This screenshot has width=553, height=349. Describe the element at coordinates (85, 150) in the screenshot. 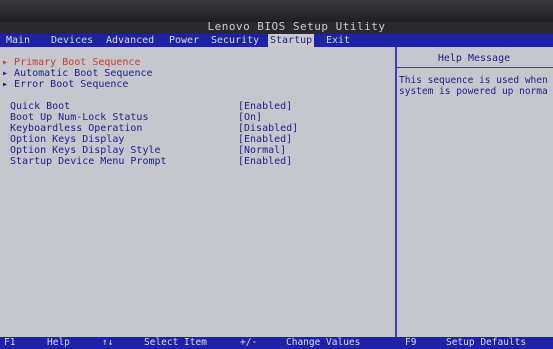

I see `setting-label-option-keys-style: Option Keys Display Style` at that location.